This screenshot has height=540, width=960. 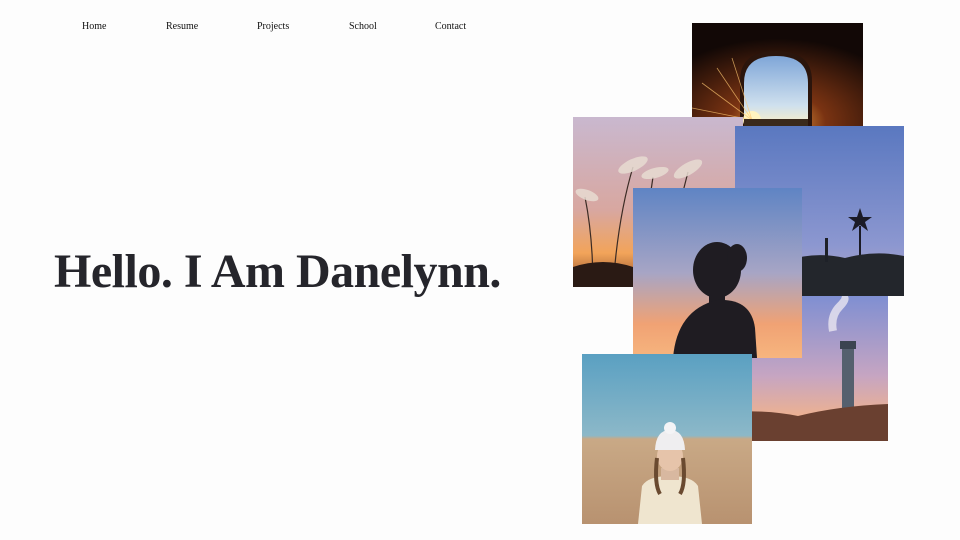 What do you see at coordinates (277, 271) in the screenshot?
I see `hero-heading: Hello. I Am Danelynn.` at bounding box center [277, 271].